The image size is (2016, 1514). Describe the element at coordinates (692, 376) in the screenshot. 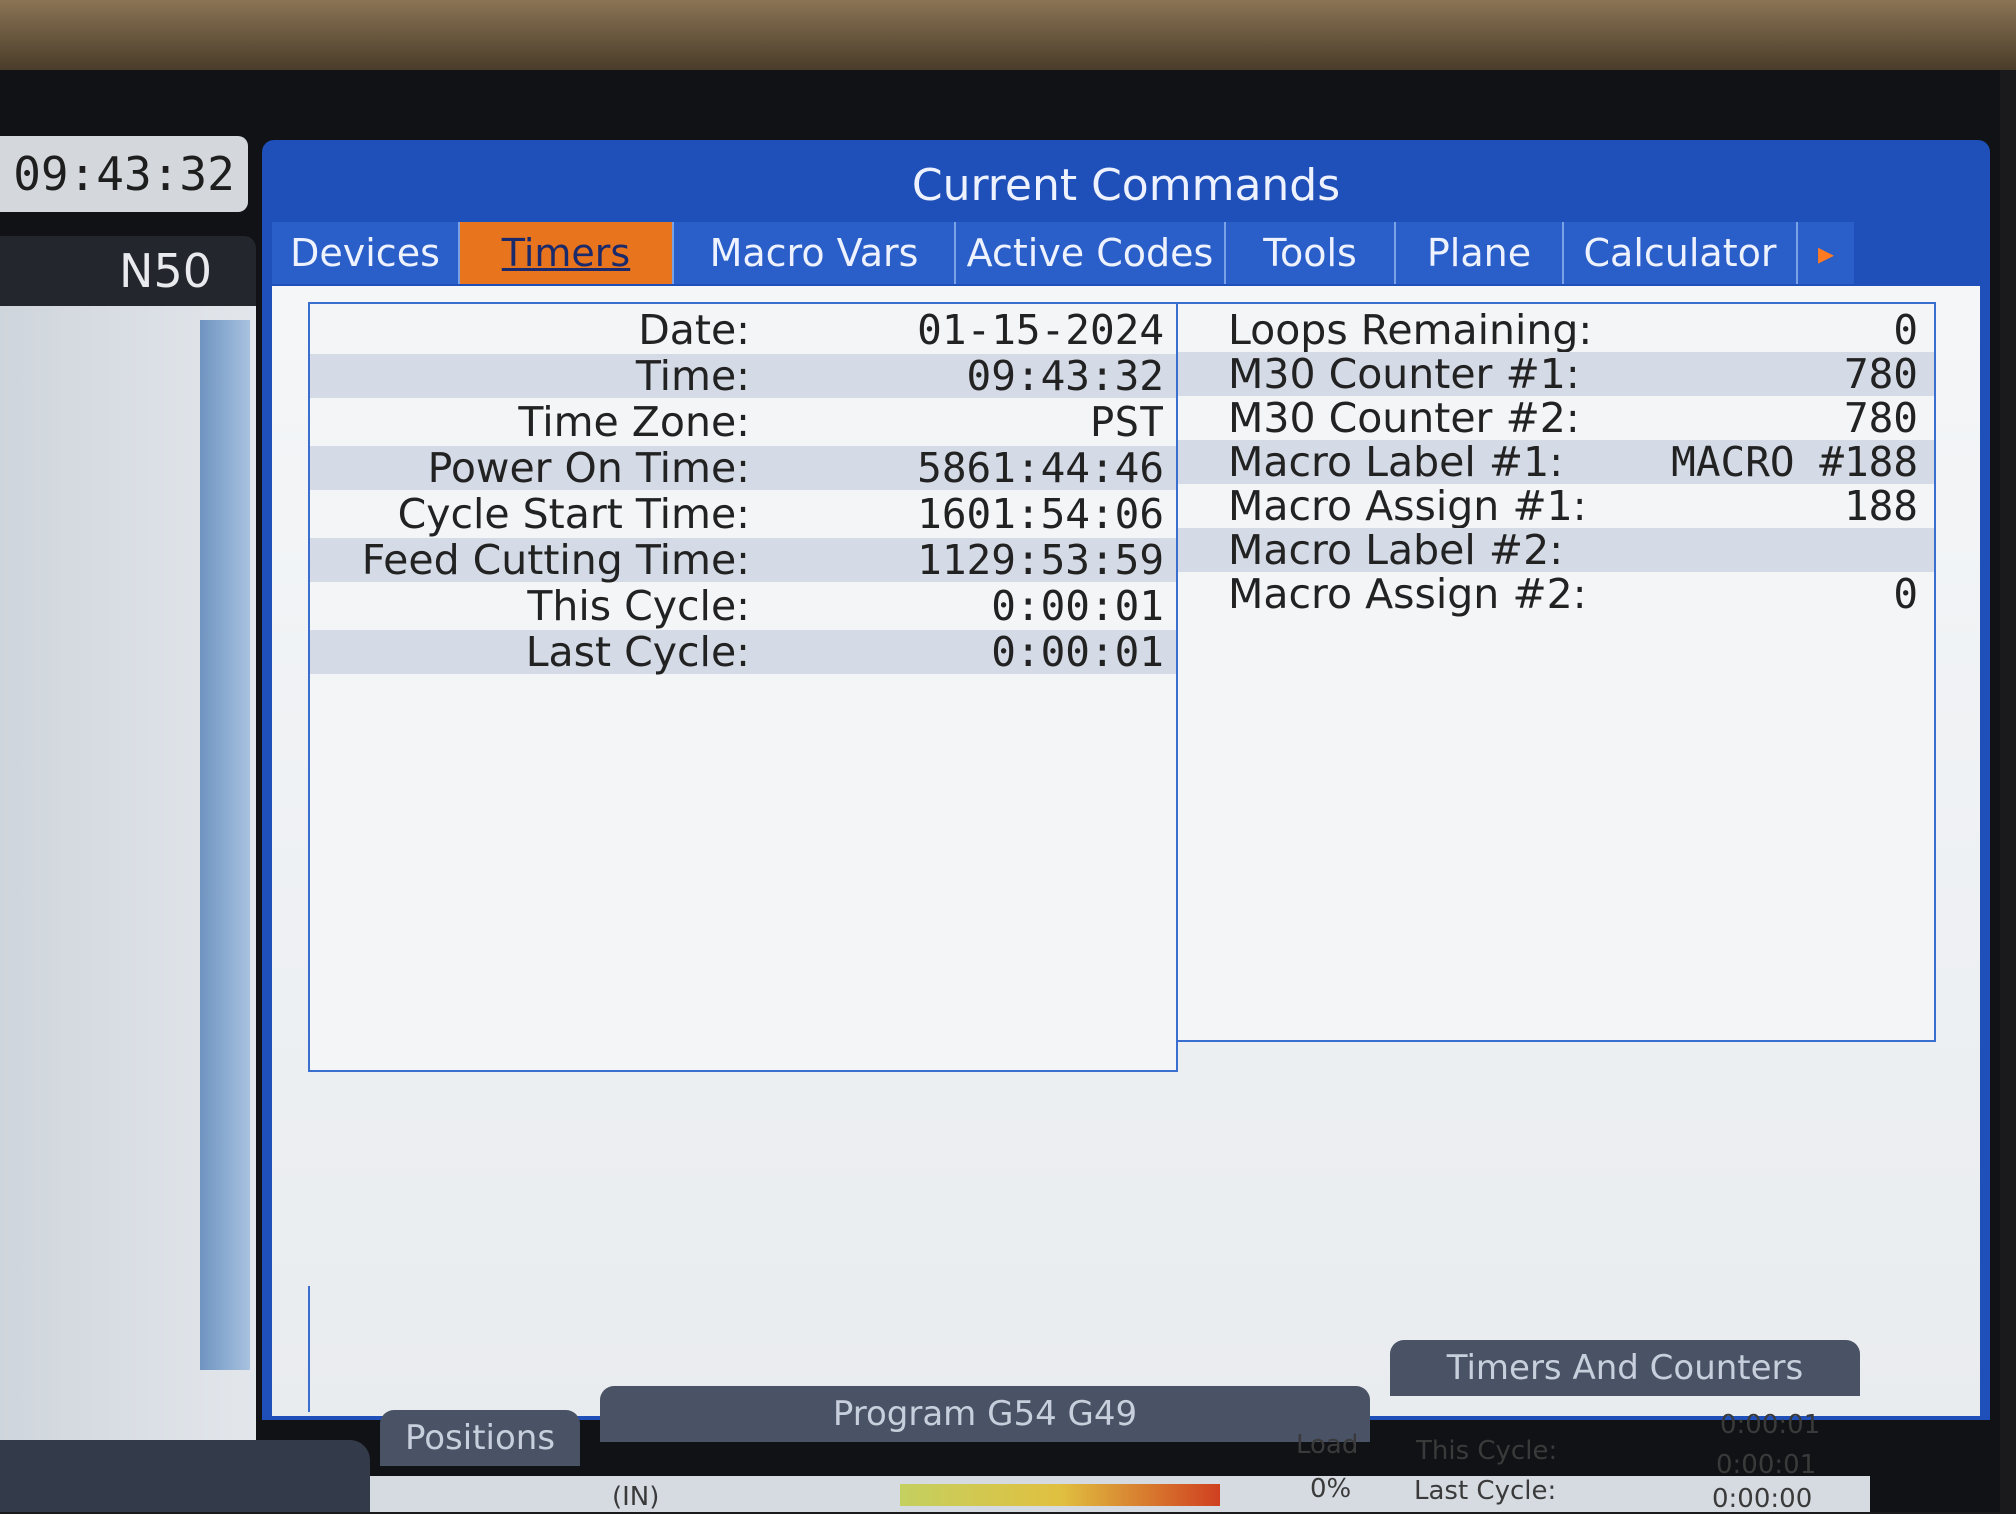

I see `timer-label: Time:` at that location.